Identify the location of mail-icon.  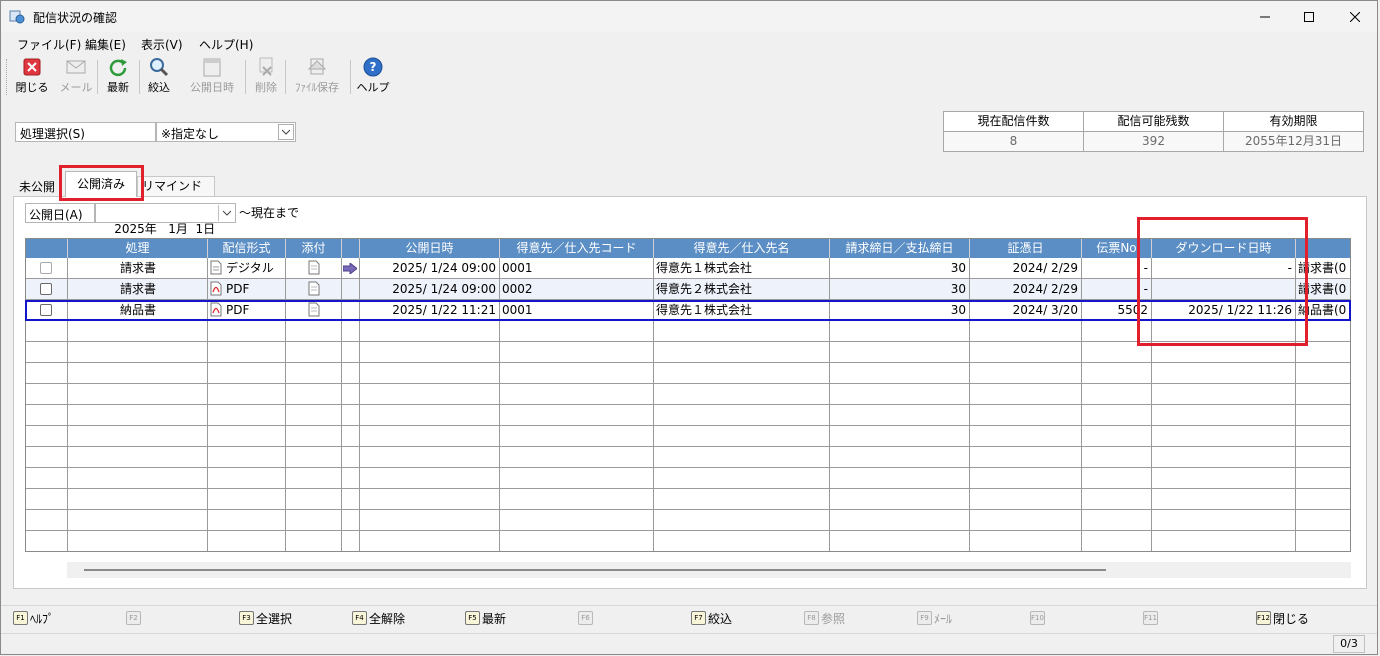
(76, 67).